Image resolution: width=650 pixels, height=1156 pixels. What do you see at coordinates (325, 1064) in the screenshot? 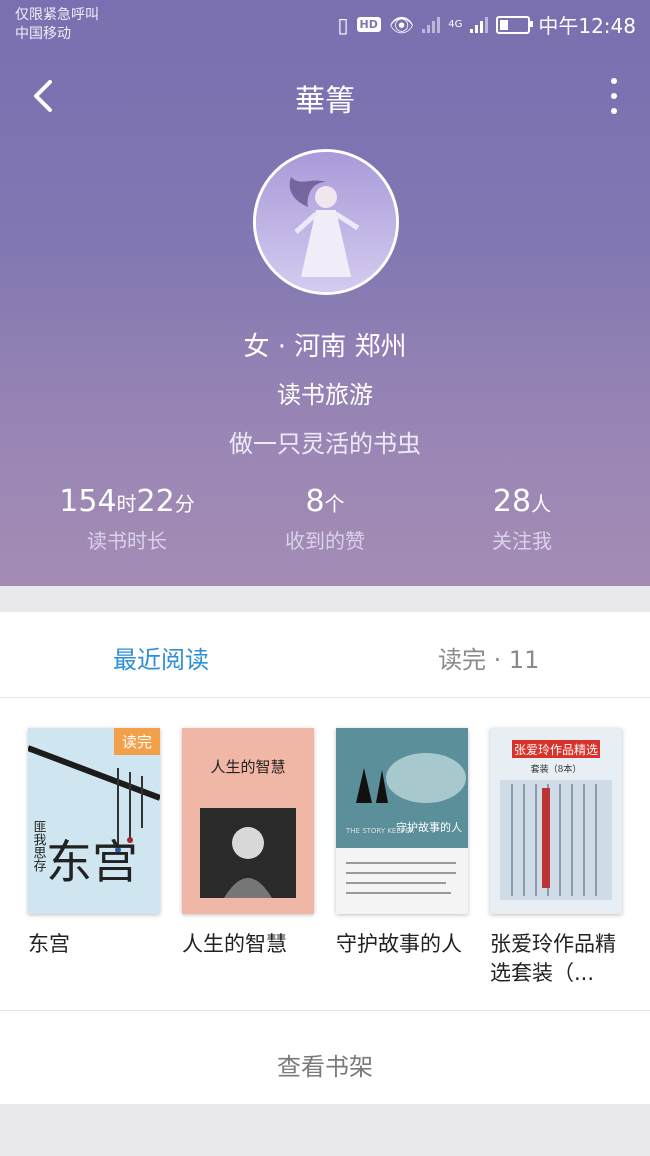
I see `view-bookshelf-button: 查看书架` at bounding box center [325, 1064].